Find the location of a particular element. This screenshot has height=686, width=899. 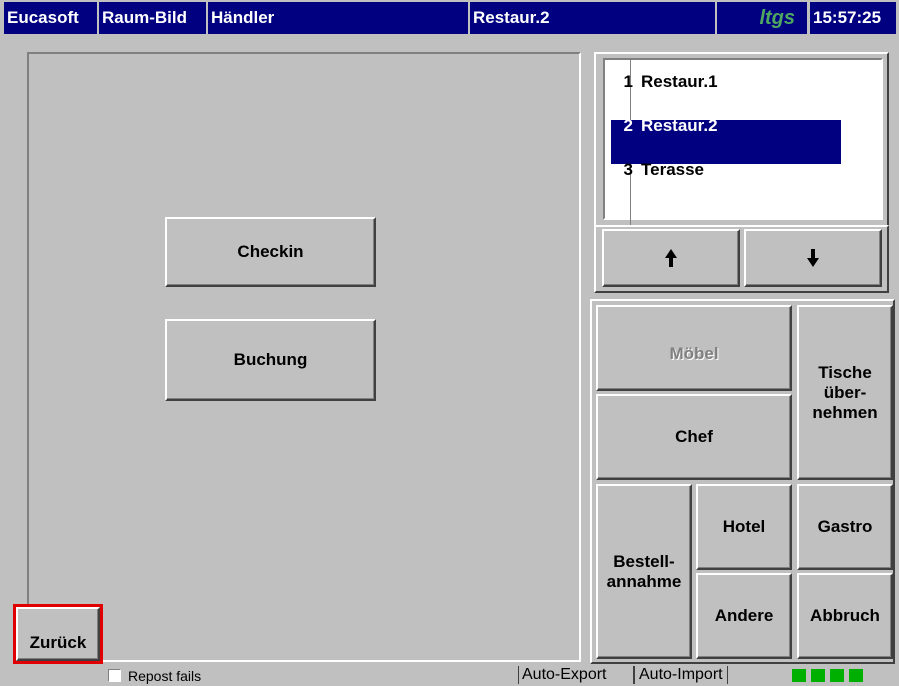

list-item-number: 3 is located at coordinates (628, 169).